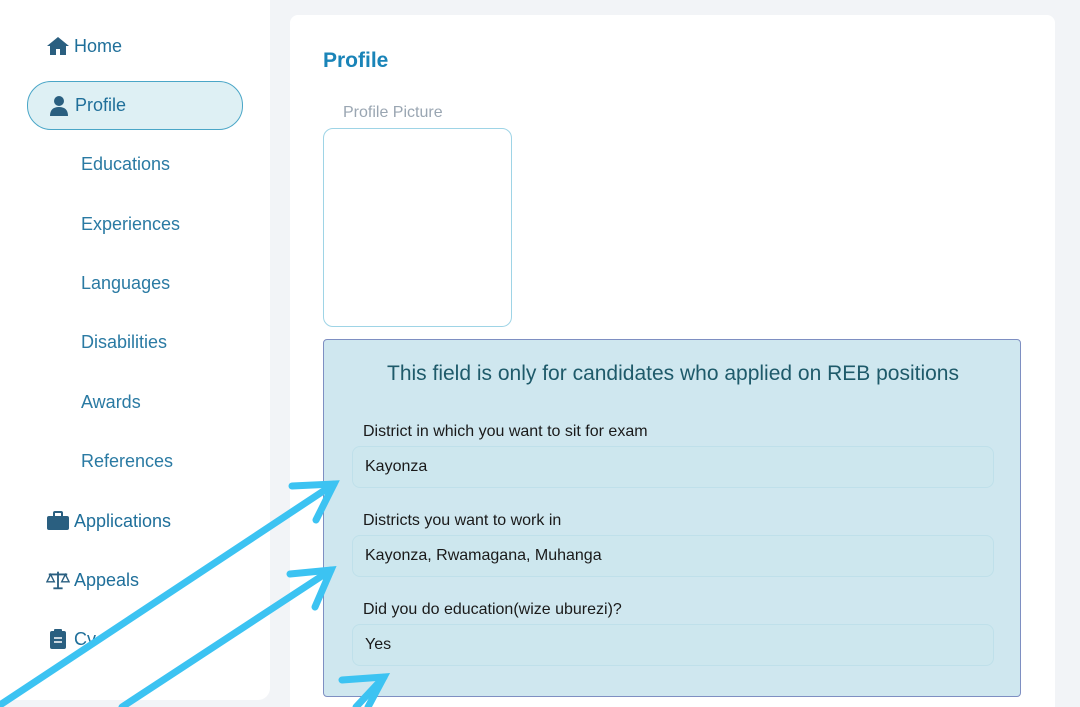 This screenshot has width=1080, height=707. What do you see at coordinates (123, 520) in the screenshot?
I see `sidebar-item-label: Applications` at bounding box center [123, 520].